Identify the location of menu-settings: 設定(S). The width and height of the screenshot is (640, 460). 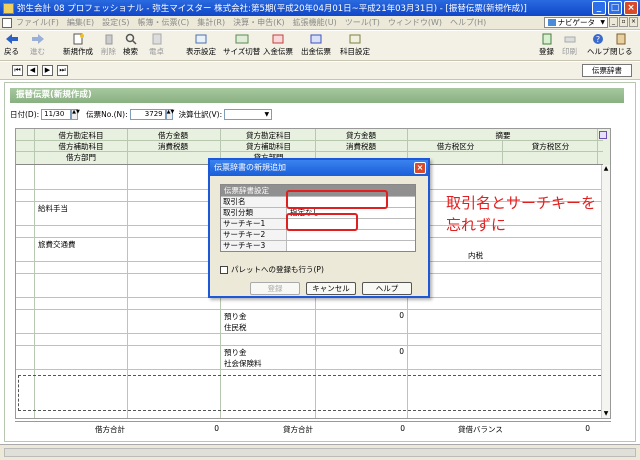
(115, 22).